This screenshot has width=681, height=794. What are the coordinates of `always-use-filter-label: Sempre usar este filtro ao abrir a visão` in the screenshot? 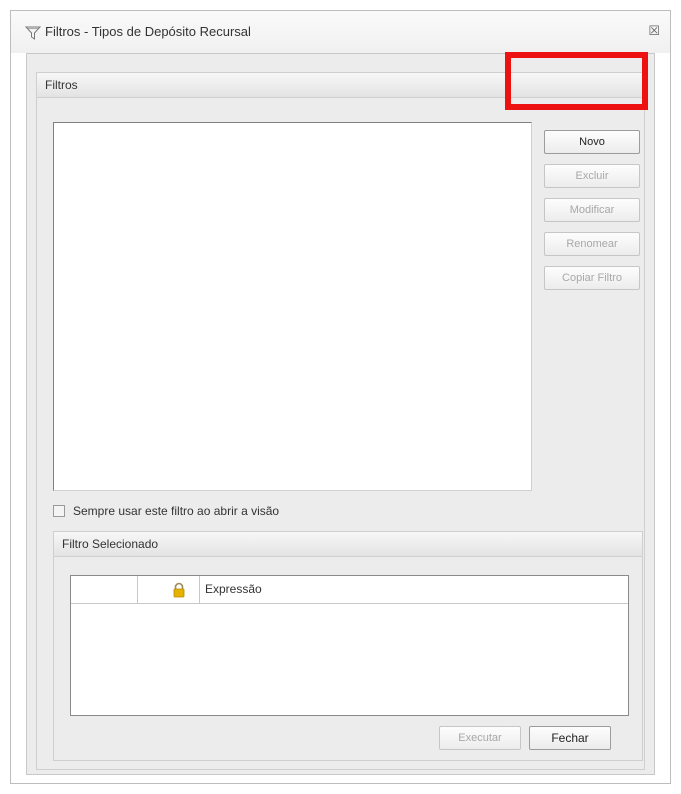 It's located at (176, 511).